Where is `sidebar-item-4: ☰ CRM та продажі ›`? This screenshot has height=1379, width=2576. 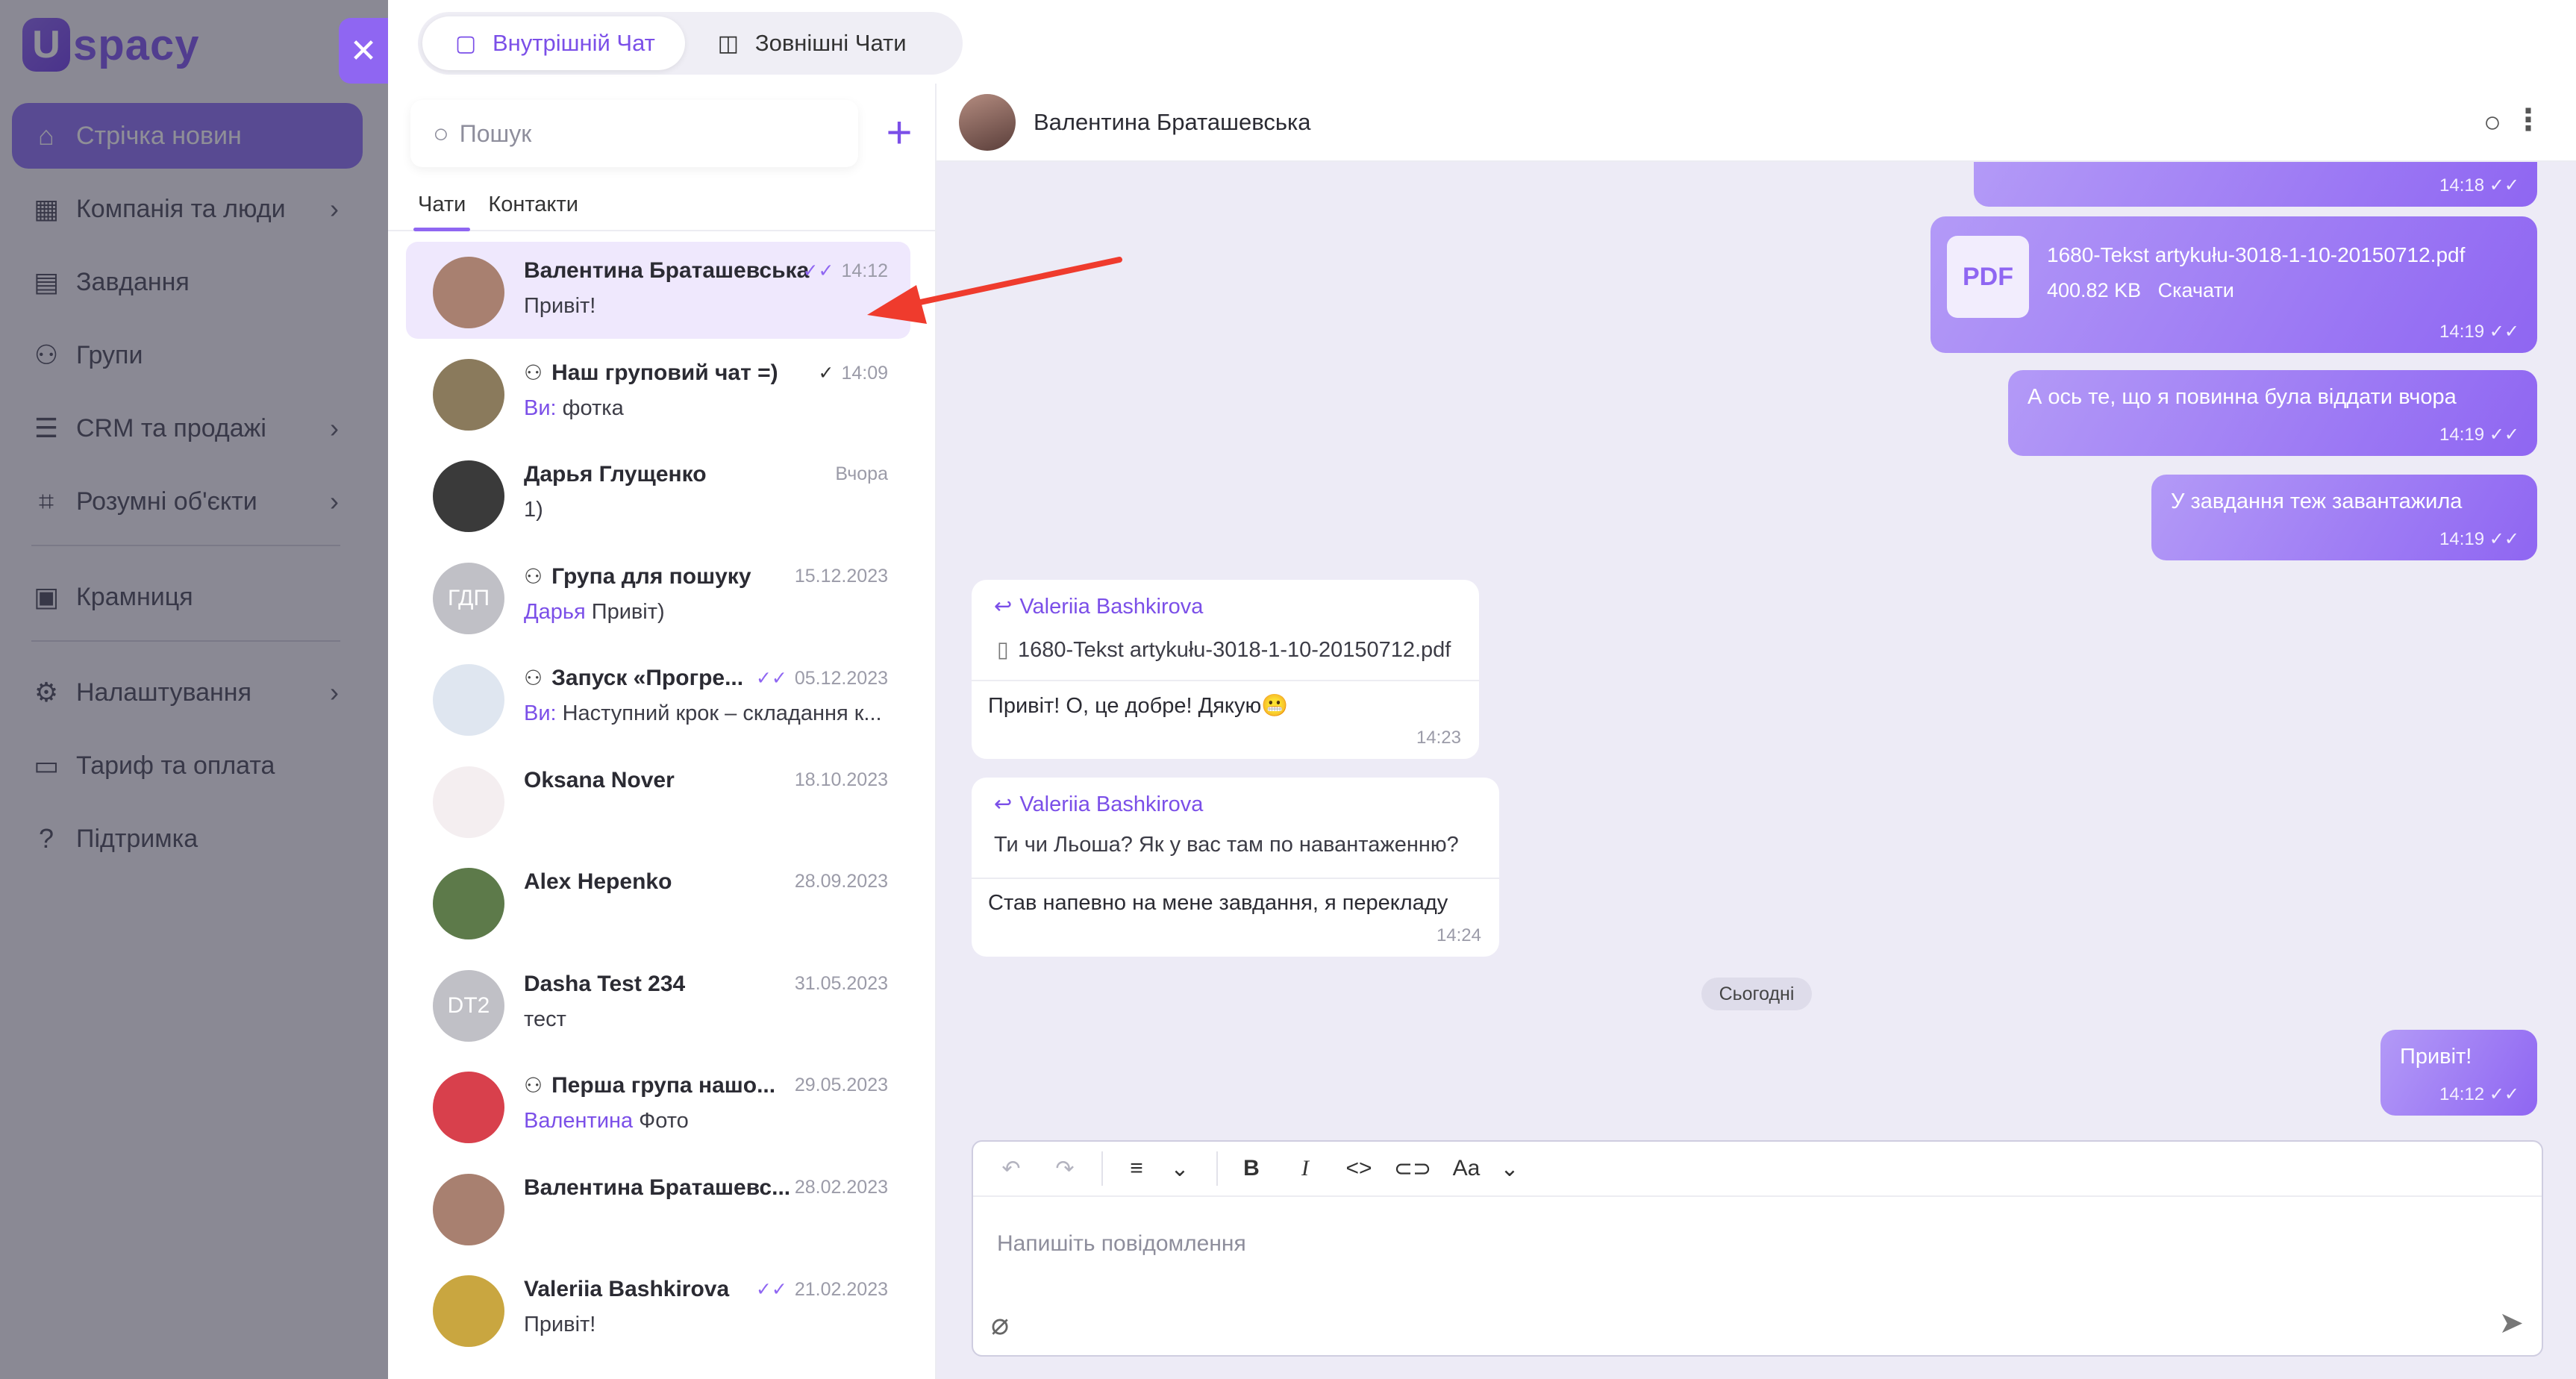 sidebar-item-4: ☰ CRM та продажі › is located at coordinates (187, 428).